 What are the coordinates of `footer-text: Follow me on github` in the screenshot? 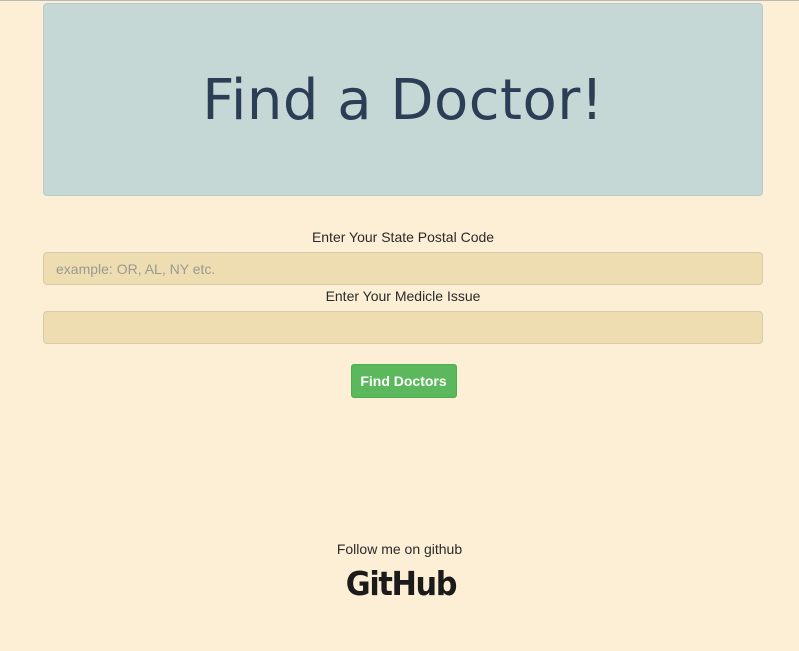 It's located at (399, 549).